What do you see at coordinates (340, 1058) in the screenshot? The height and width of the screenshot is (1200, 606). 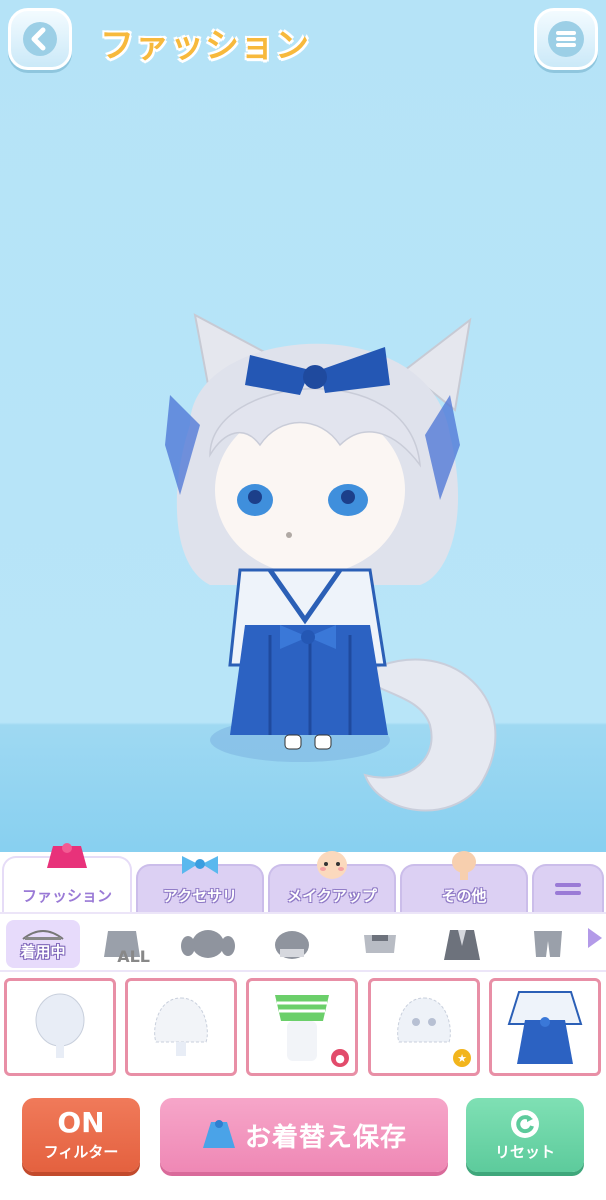 I see `pink-badge: ●` at bounding box center [340, 1058].